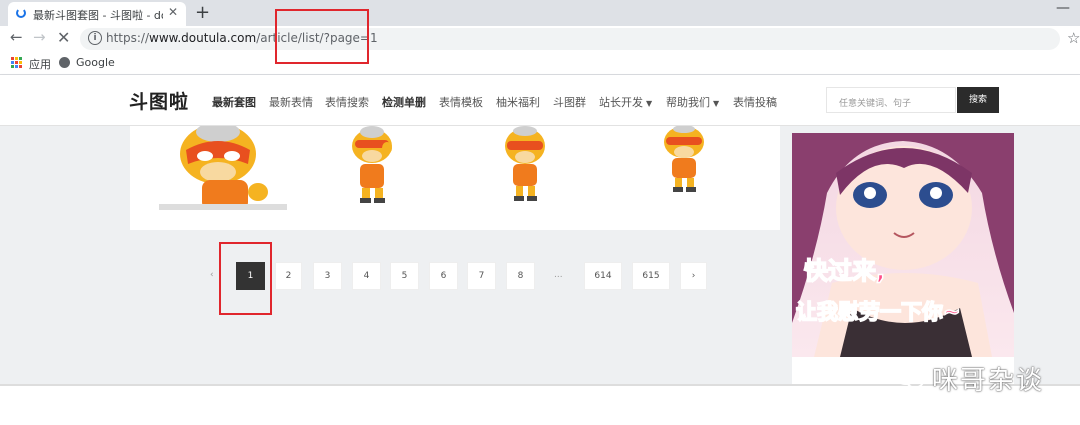  Describe the element at coordinates (404, 102) in the screenshot. I see `nav-check-deleted: 检测单删` at that location.